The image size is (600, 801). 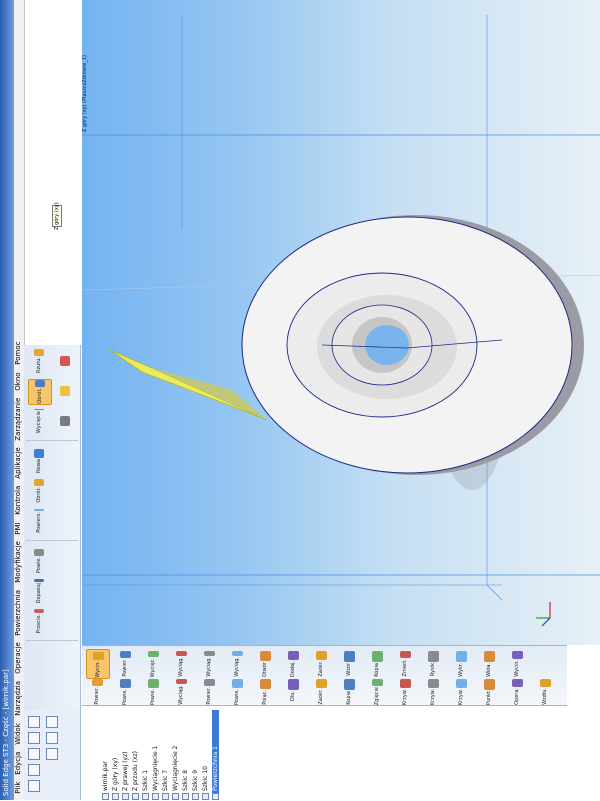 What do you see at coordinates (461, 663) in the screenshot?
I see `feature-button-row1-13: Wykr.` at bounding box center [461, 663].